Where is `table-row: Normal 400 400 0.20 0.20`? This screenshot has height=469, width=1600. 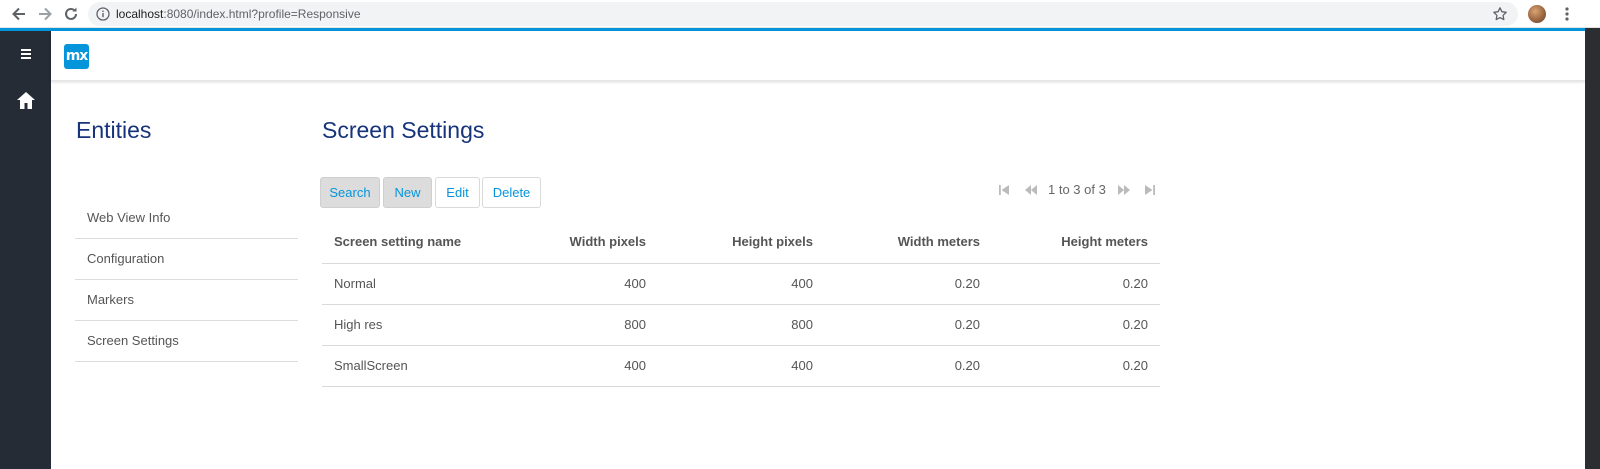
table-row: Normal 400 400 0.20 0.20 is located at coordinates (741, 284).